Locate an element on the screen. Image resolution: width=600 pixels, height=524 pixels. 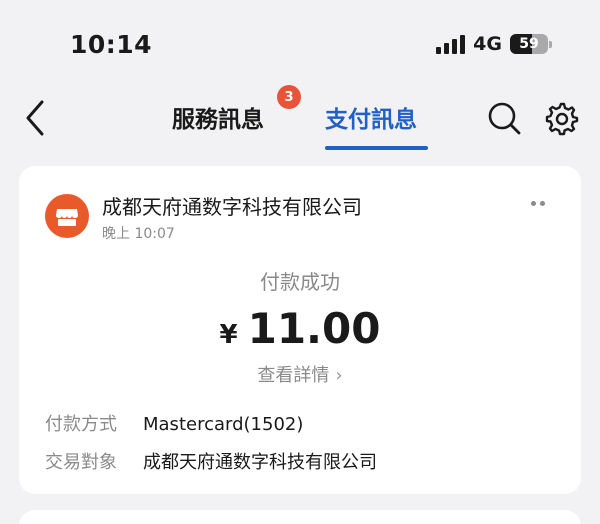
shop-icon is located at coordinates (67, 217).